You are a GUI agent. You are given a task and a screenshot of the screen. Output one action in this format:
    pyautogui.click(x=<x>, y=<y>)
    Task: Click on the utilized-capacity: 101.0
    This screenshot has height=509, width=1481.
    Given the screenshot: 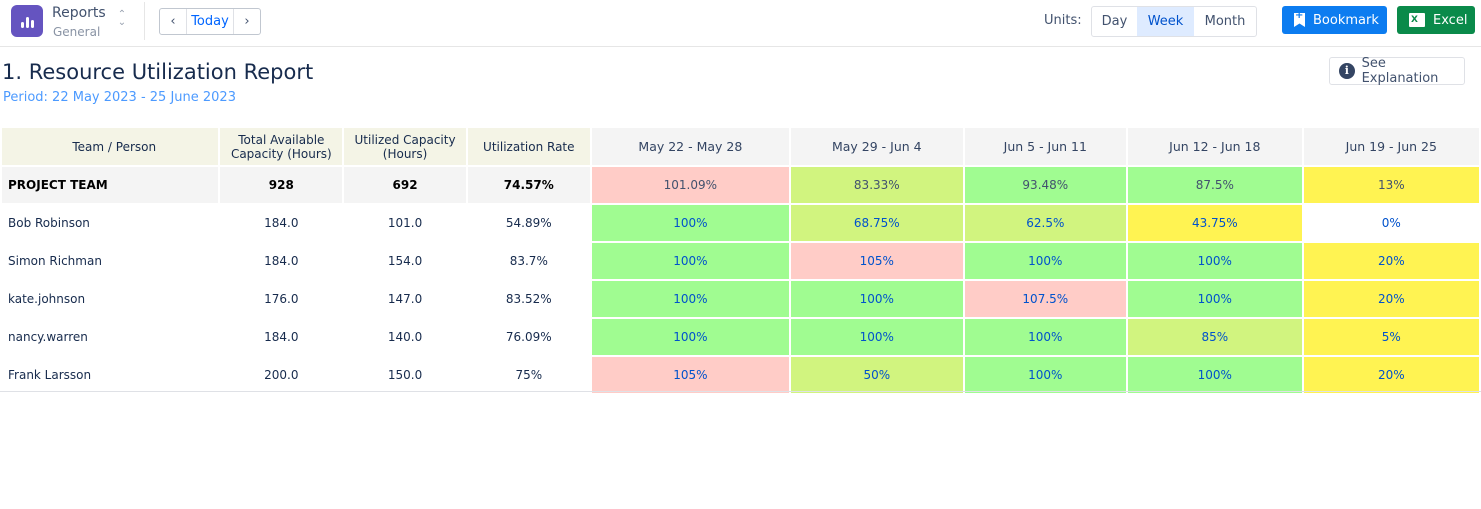 What is the action you would take?
    pyautogui.click(x=405, y=223)
    